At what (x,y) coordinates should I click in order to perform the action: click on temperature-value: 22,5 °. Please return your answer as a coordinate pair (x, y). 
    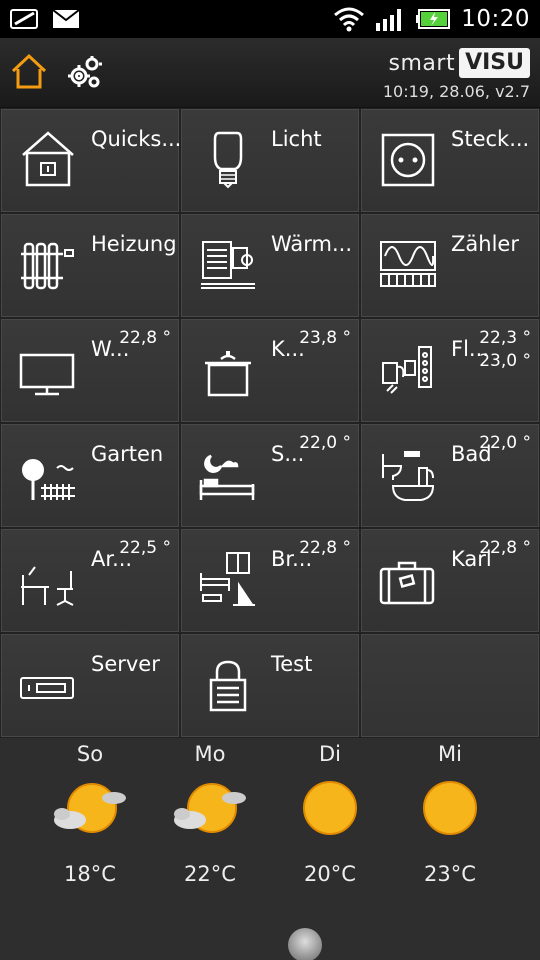
    Looking at the image, I should click on (145, 548).